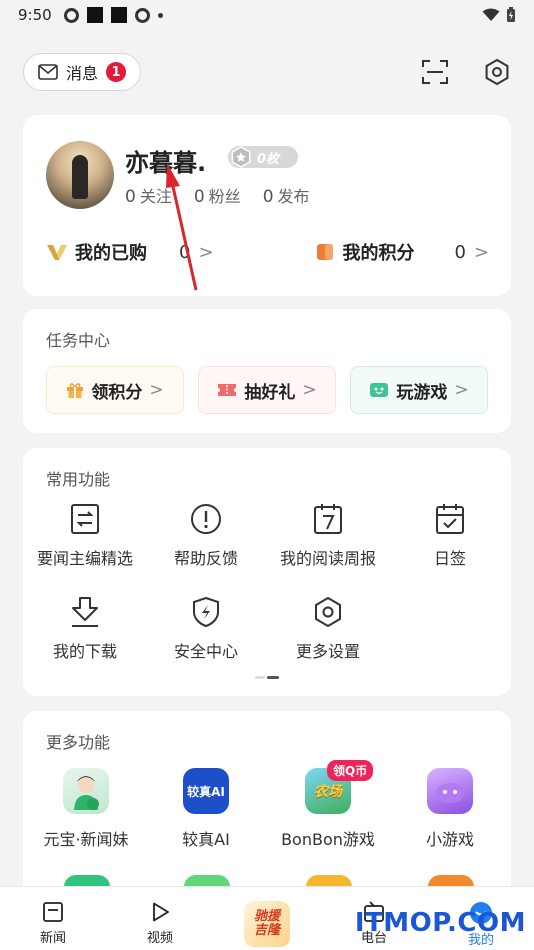 This screenshot has height=950, width=534. I want to click on play-games-button: 玩游戏 >, so click(419, 390).